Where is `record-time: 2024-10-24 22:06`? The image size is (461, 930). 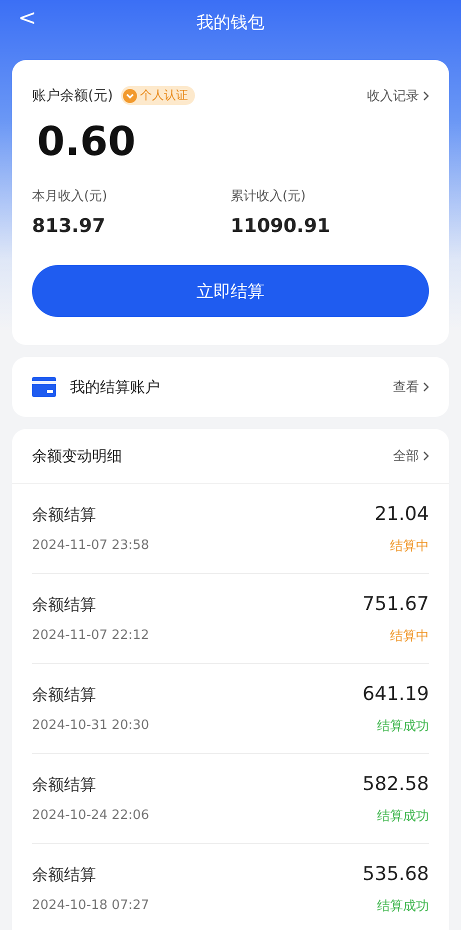
record-time: 2024-10-24 22:06 is located at coordinates (91, 815).